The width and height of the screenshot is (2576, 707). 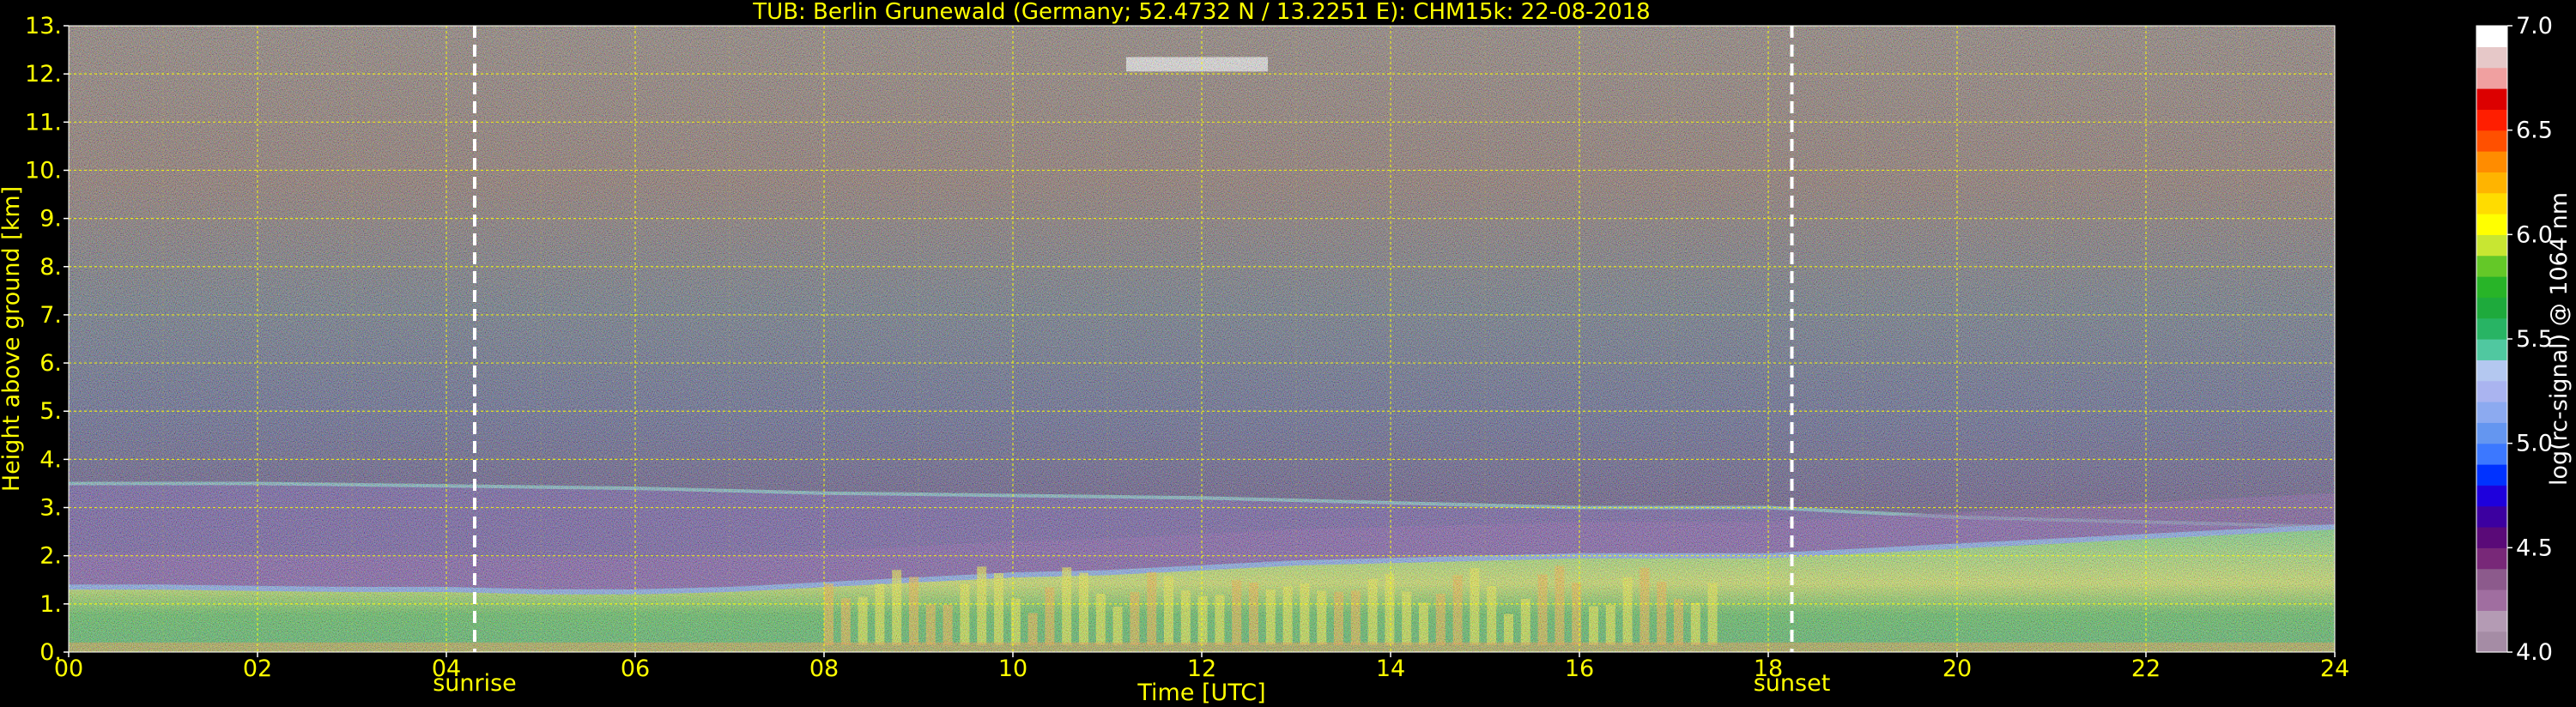 What do you see at coordinates (43, 171) in the screenshot?
I see `y-tick-label: 10.` at bounding box center [43, 171].